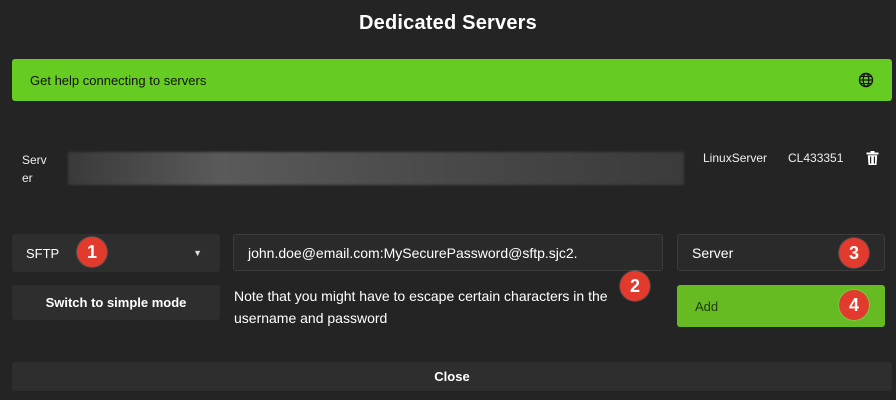  I want to click on annotation-badge-4: 4, so click(854, 305).